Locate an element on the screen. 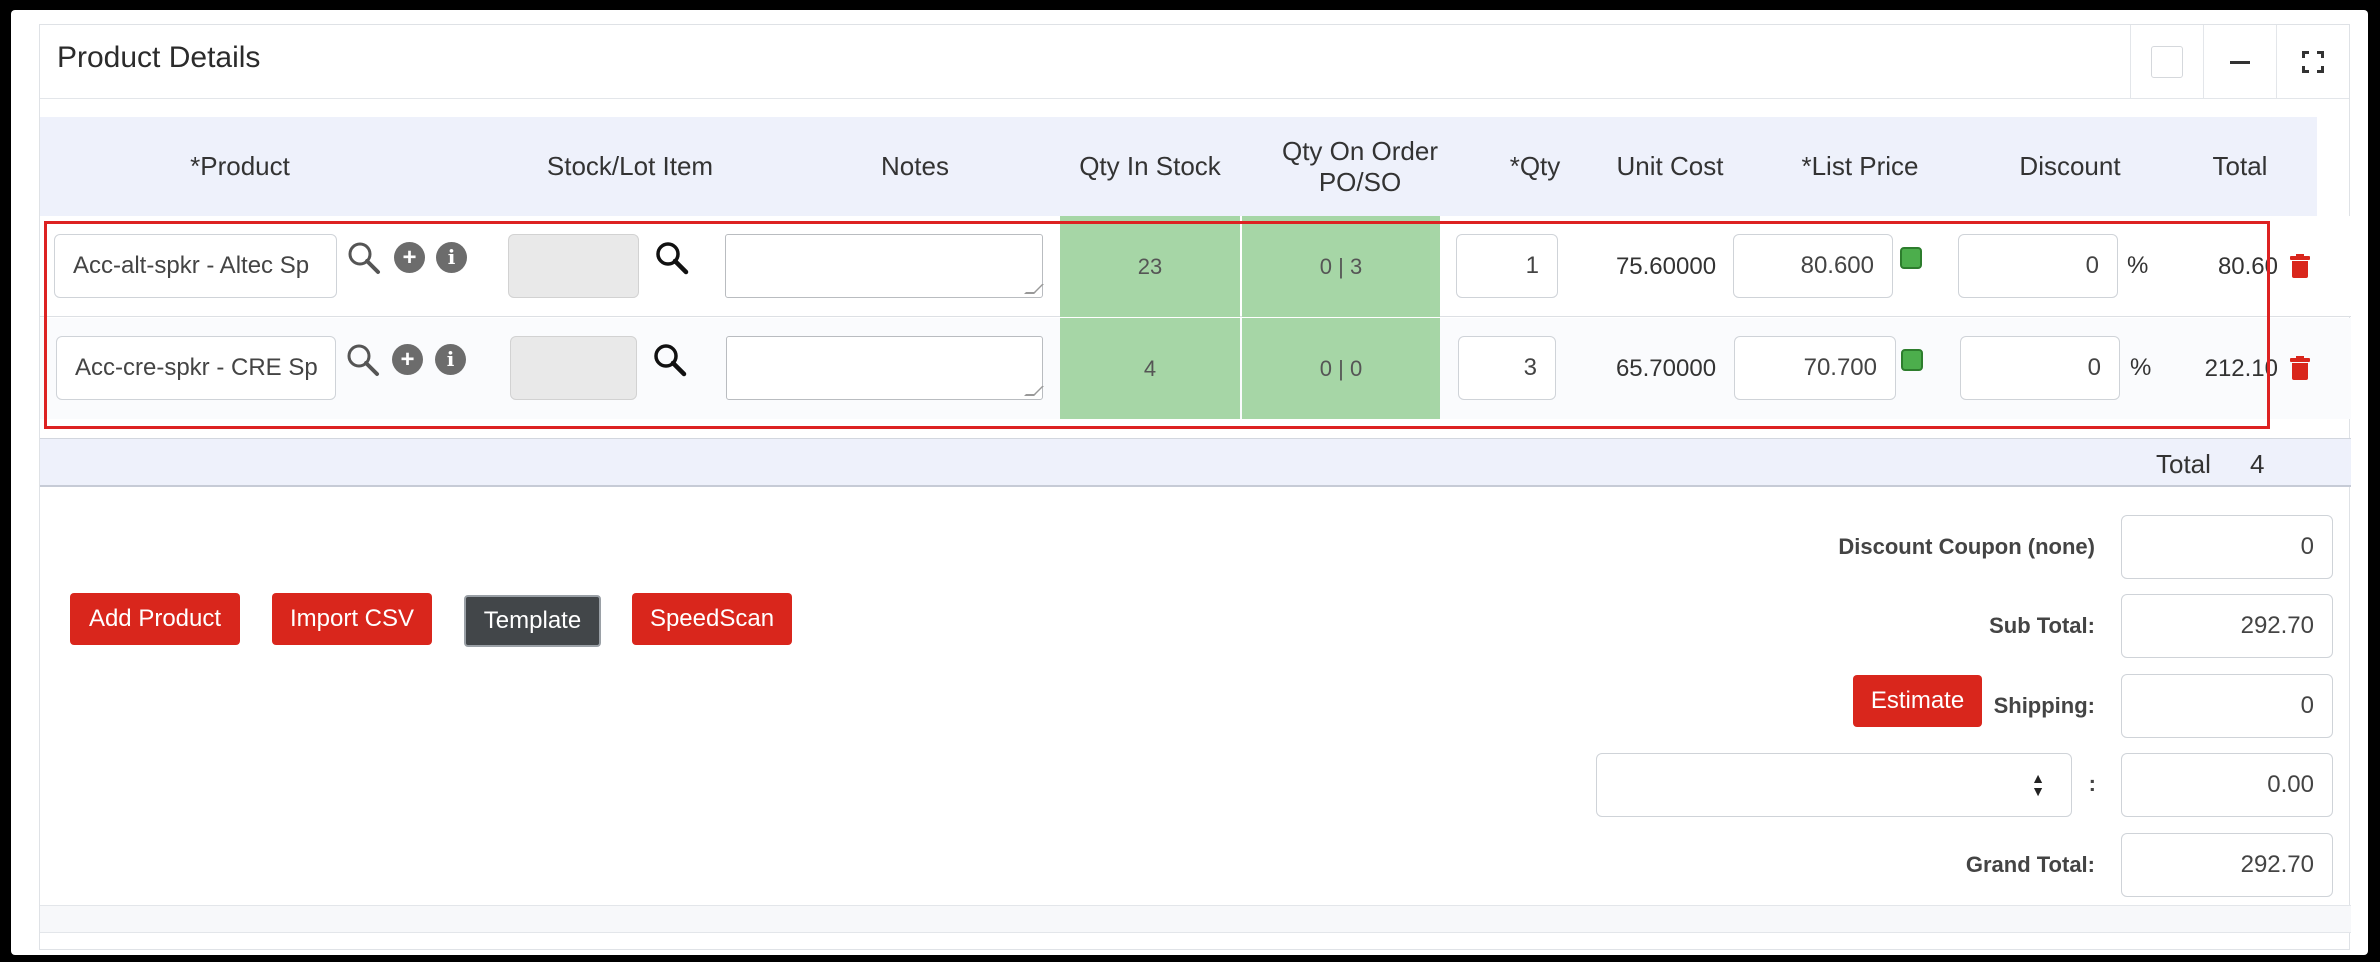 This screenshot has width=2380, height=962. shipping-input: 0 is located at coordinates (2227, 706).